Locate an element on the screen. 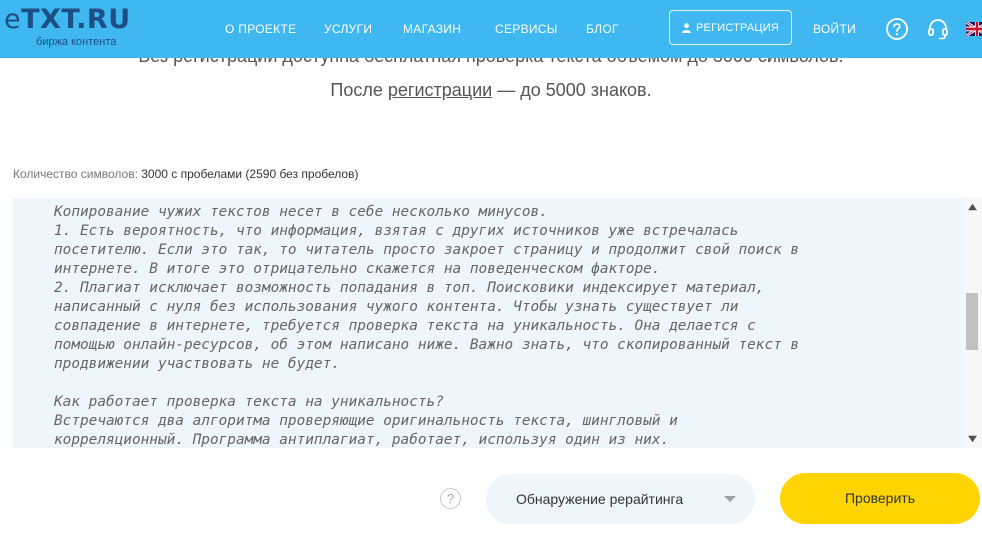 The height and width of the screenshot is (541, 982). etxt-logo: eTXT.RU биржа контента is located at coordinates (67, 27).